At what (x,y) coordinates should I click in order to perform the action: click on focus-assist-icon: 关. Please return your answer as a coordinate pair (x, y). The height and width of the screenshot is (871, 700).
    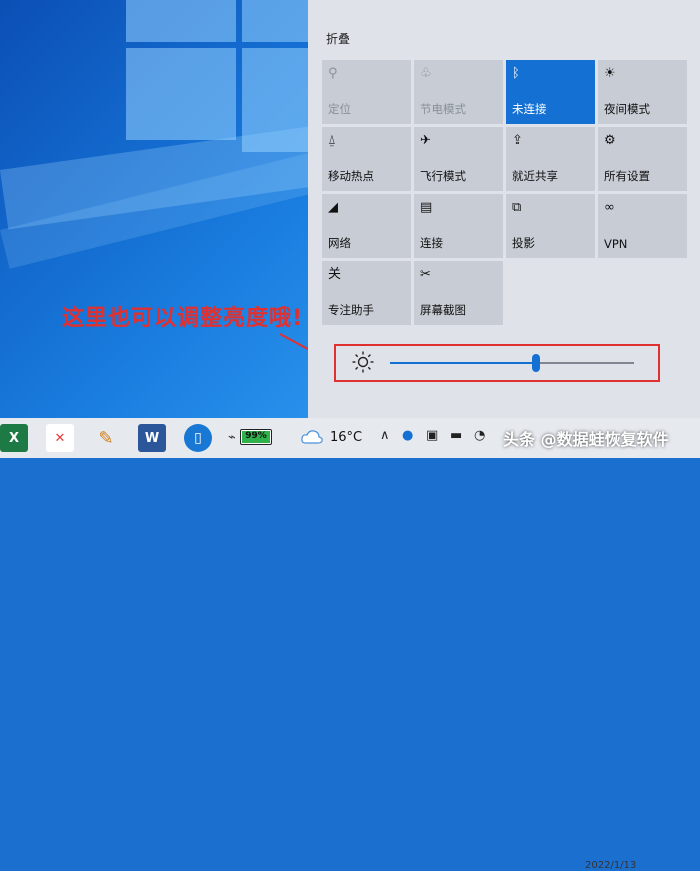
    Looking at the image, I should click on (335, 274).